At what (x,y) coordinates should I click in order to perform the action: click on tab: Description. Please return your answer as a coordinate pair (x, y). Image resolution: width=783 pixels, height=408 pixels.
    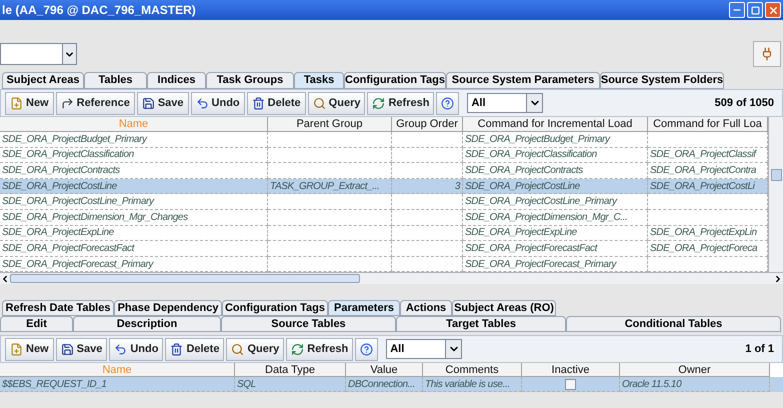
    Looking at the image, I should click on (147, 324).